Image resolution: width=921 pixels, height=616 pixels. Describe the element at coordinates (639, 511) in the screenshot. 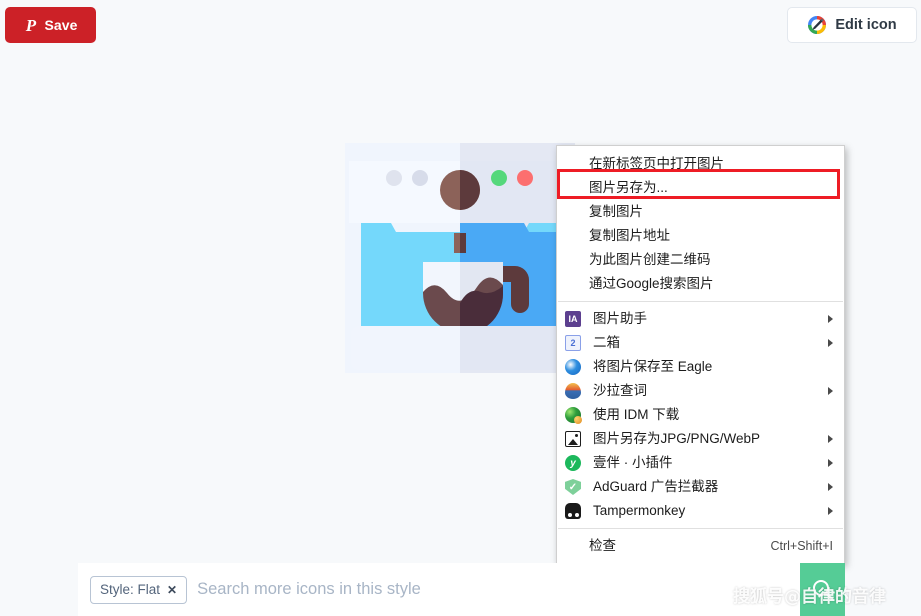

I see `menu-item-label: Tampermonkey` at that location.